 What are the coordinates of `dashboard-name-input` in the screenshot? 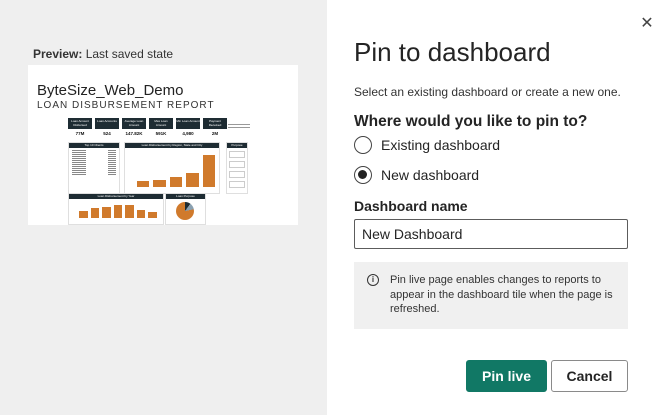 It's located at (491, 234).